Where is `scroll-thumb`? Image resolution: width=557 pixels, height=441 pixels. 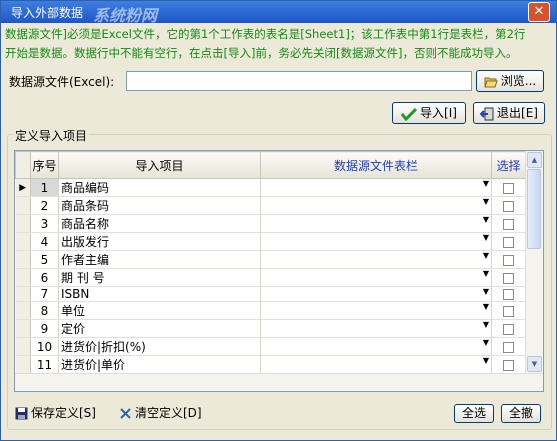 scroll-thumb is located at coordinates (534, 209).